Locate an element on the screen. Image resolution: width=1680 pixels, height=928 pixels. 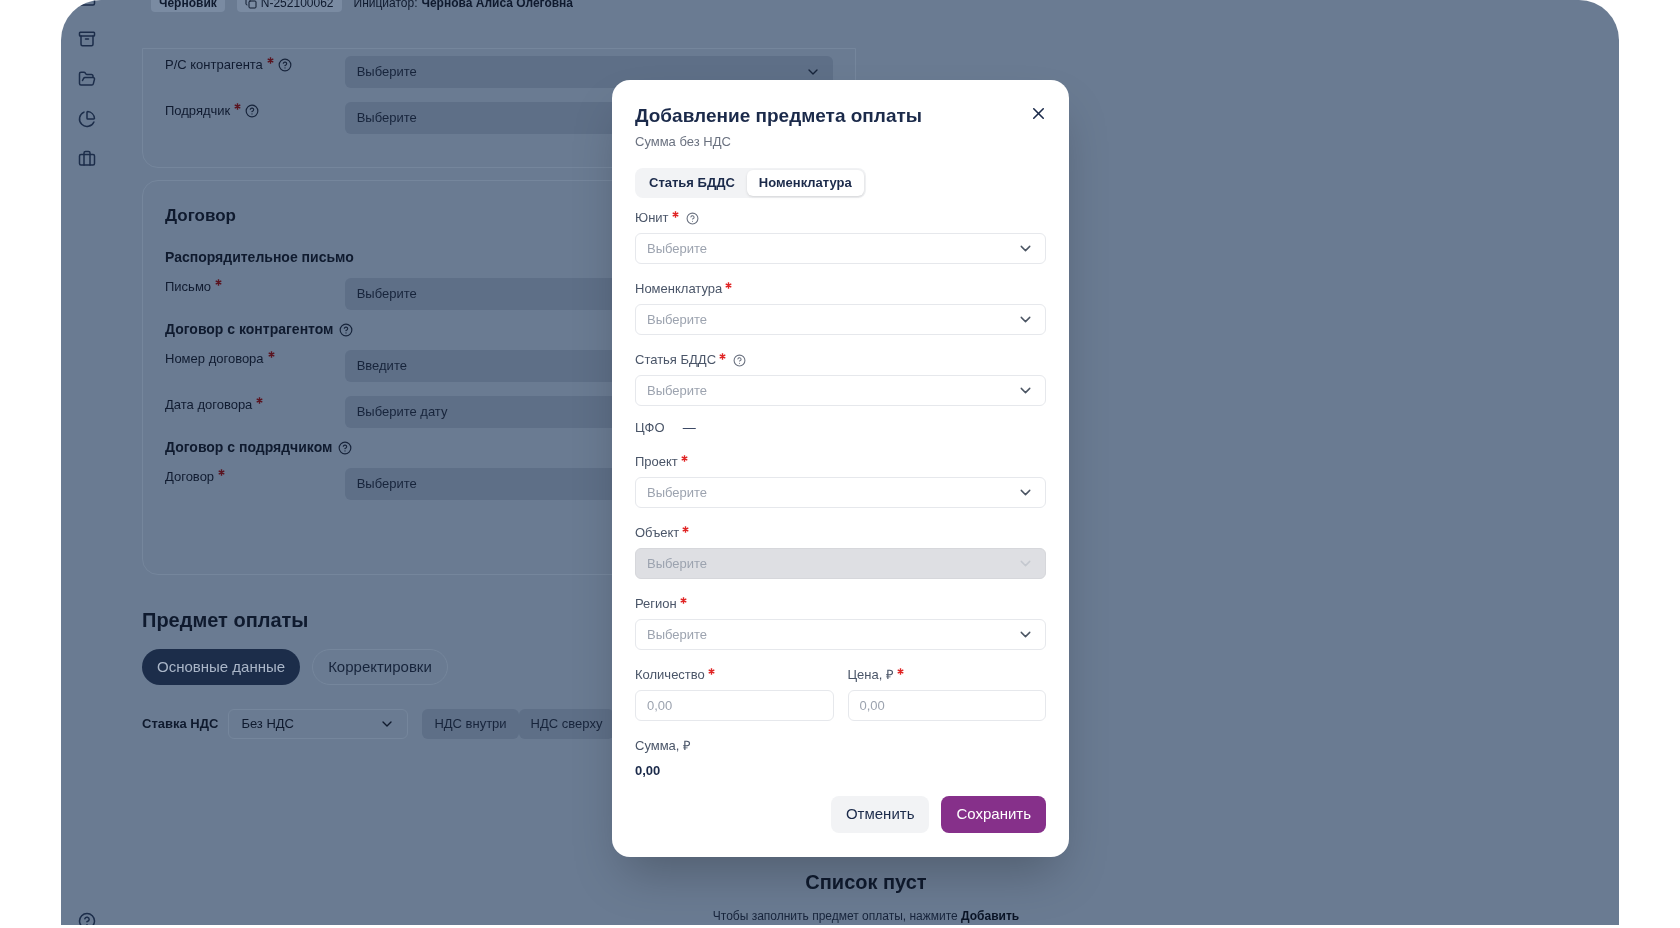
field-label: Договор is located at coordinates (190, 476).